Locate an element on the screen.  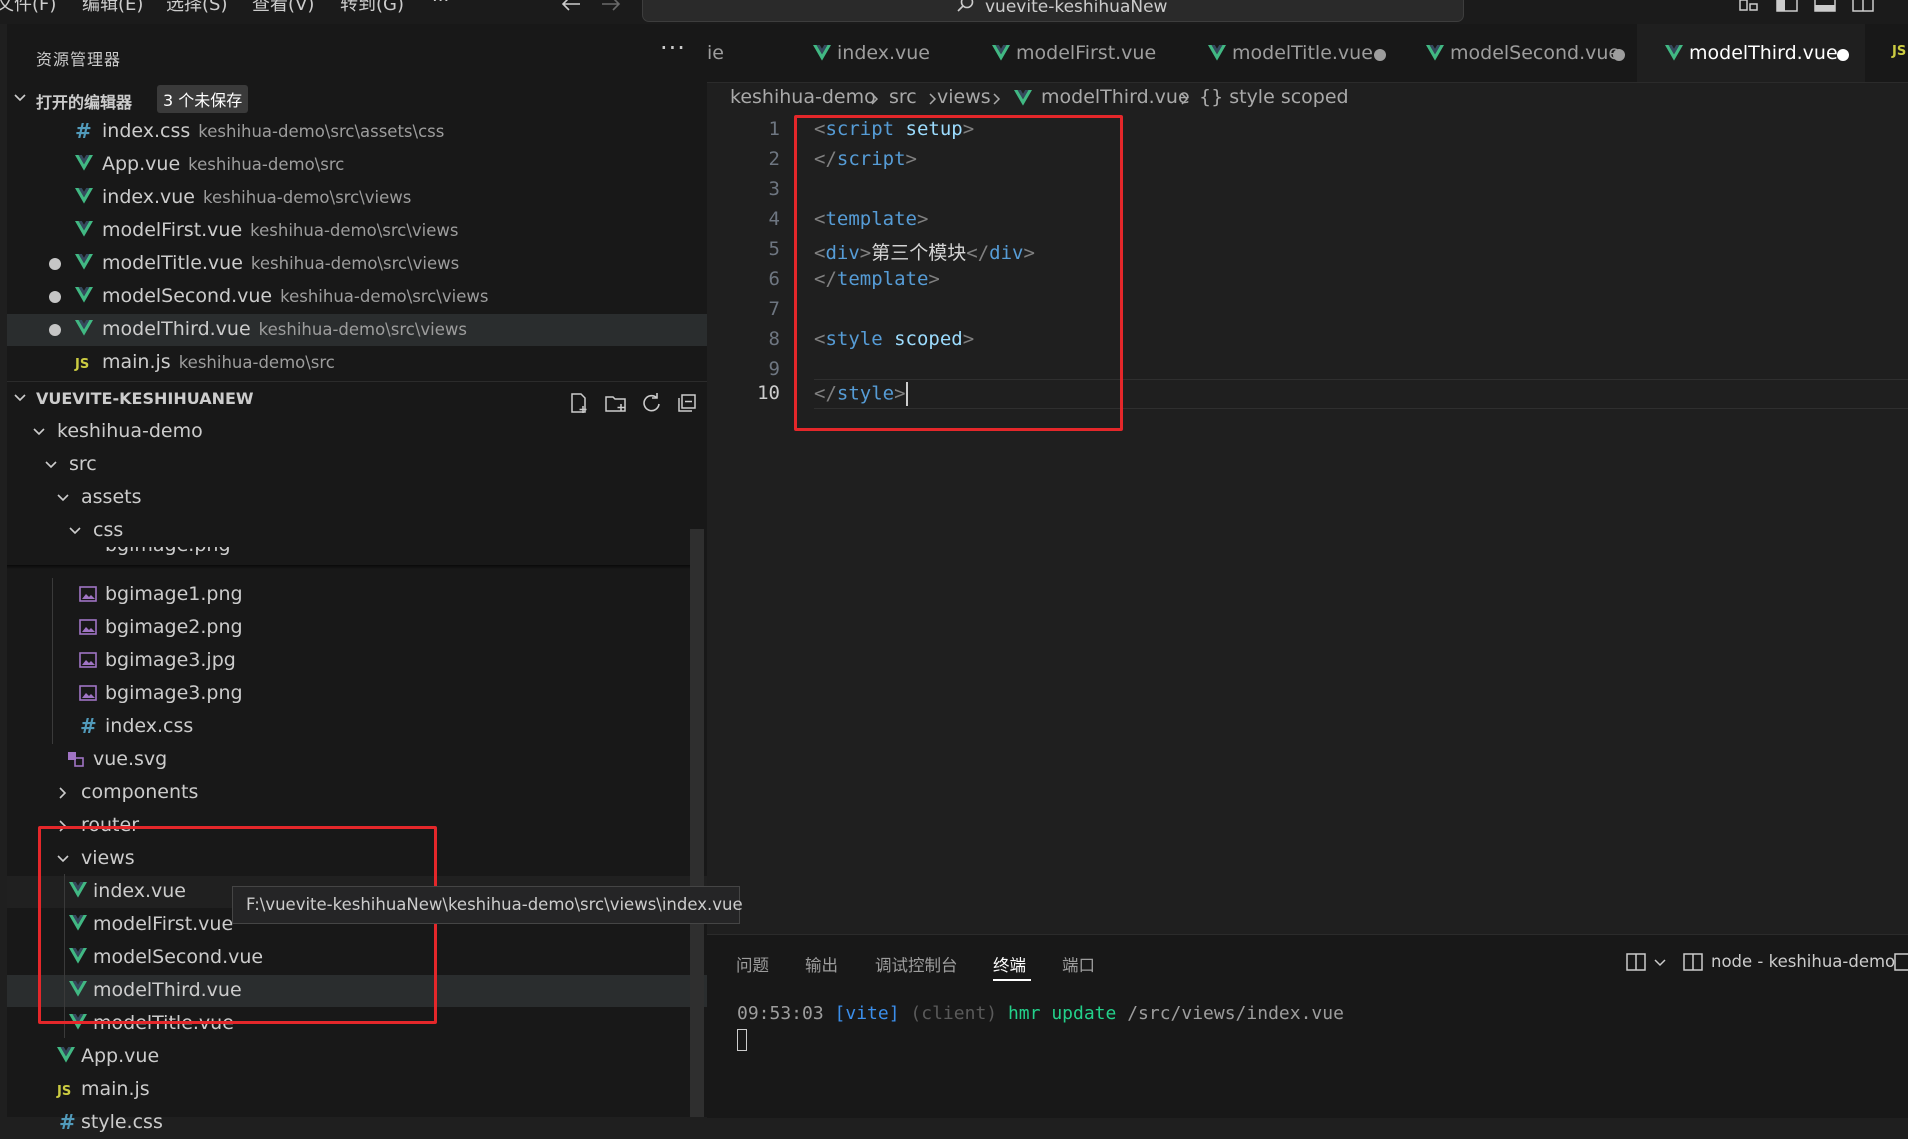
tree-file: # index.css is located at coordinates (357, 727).